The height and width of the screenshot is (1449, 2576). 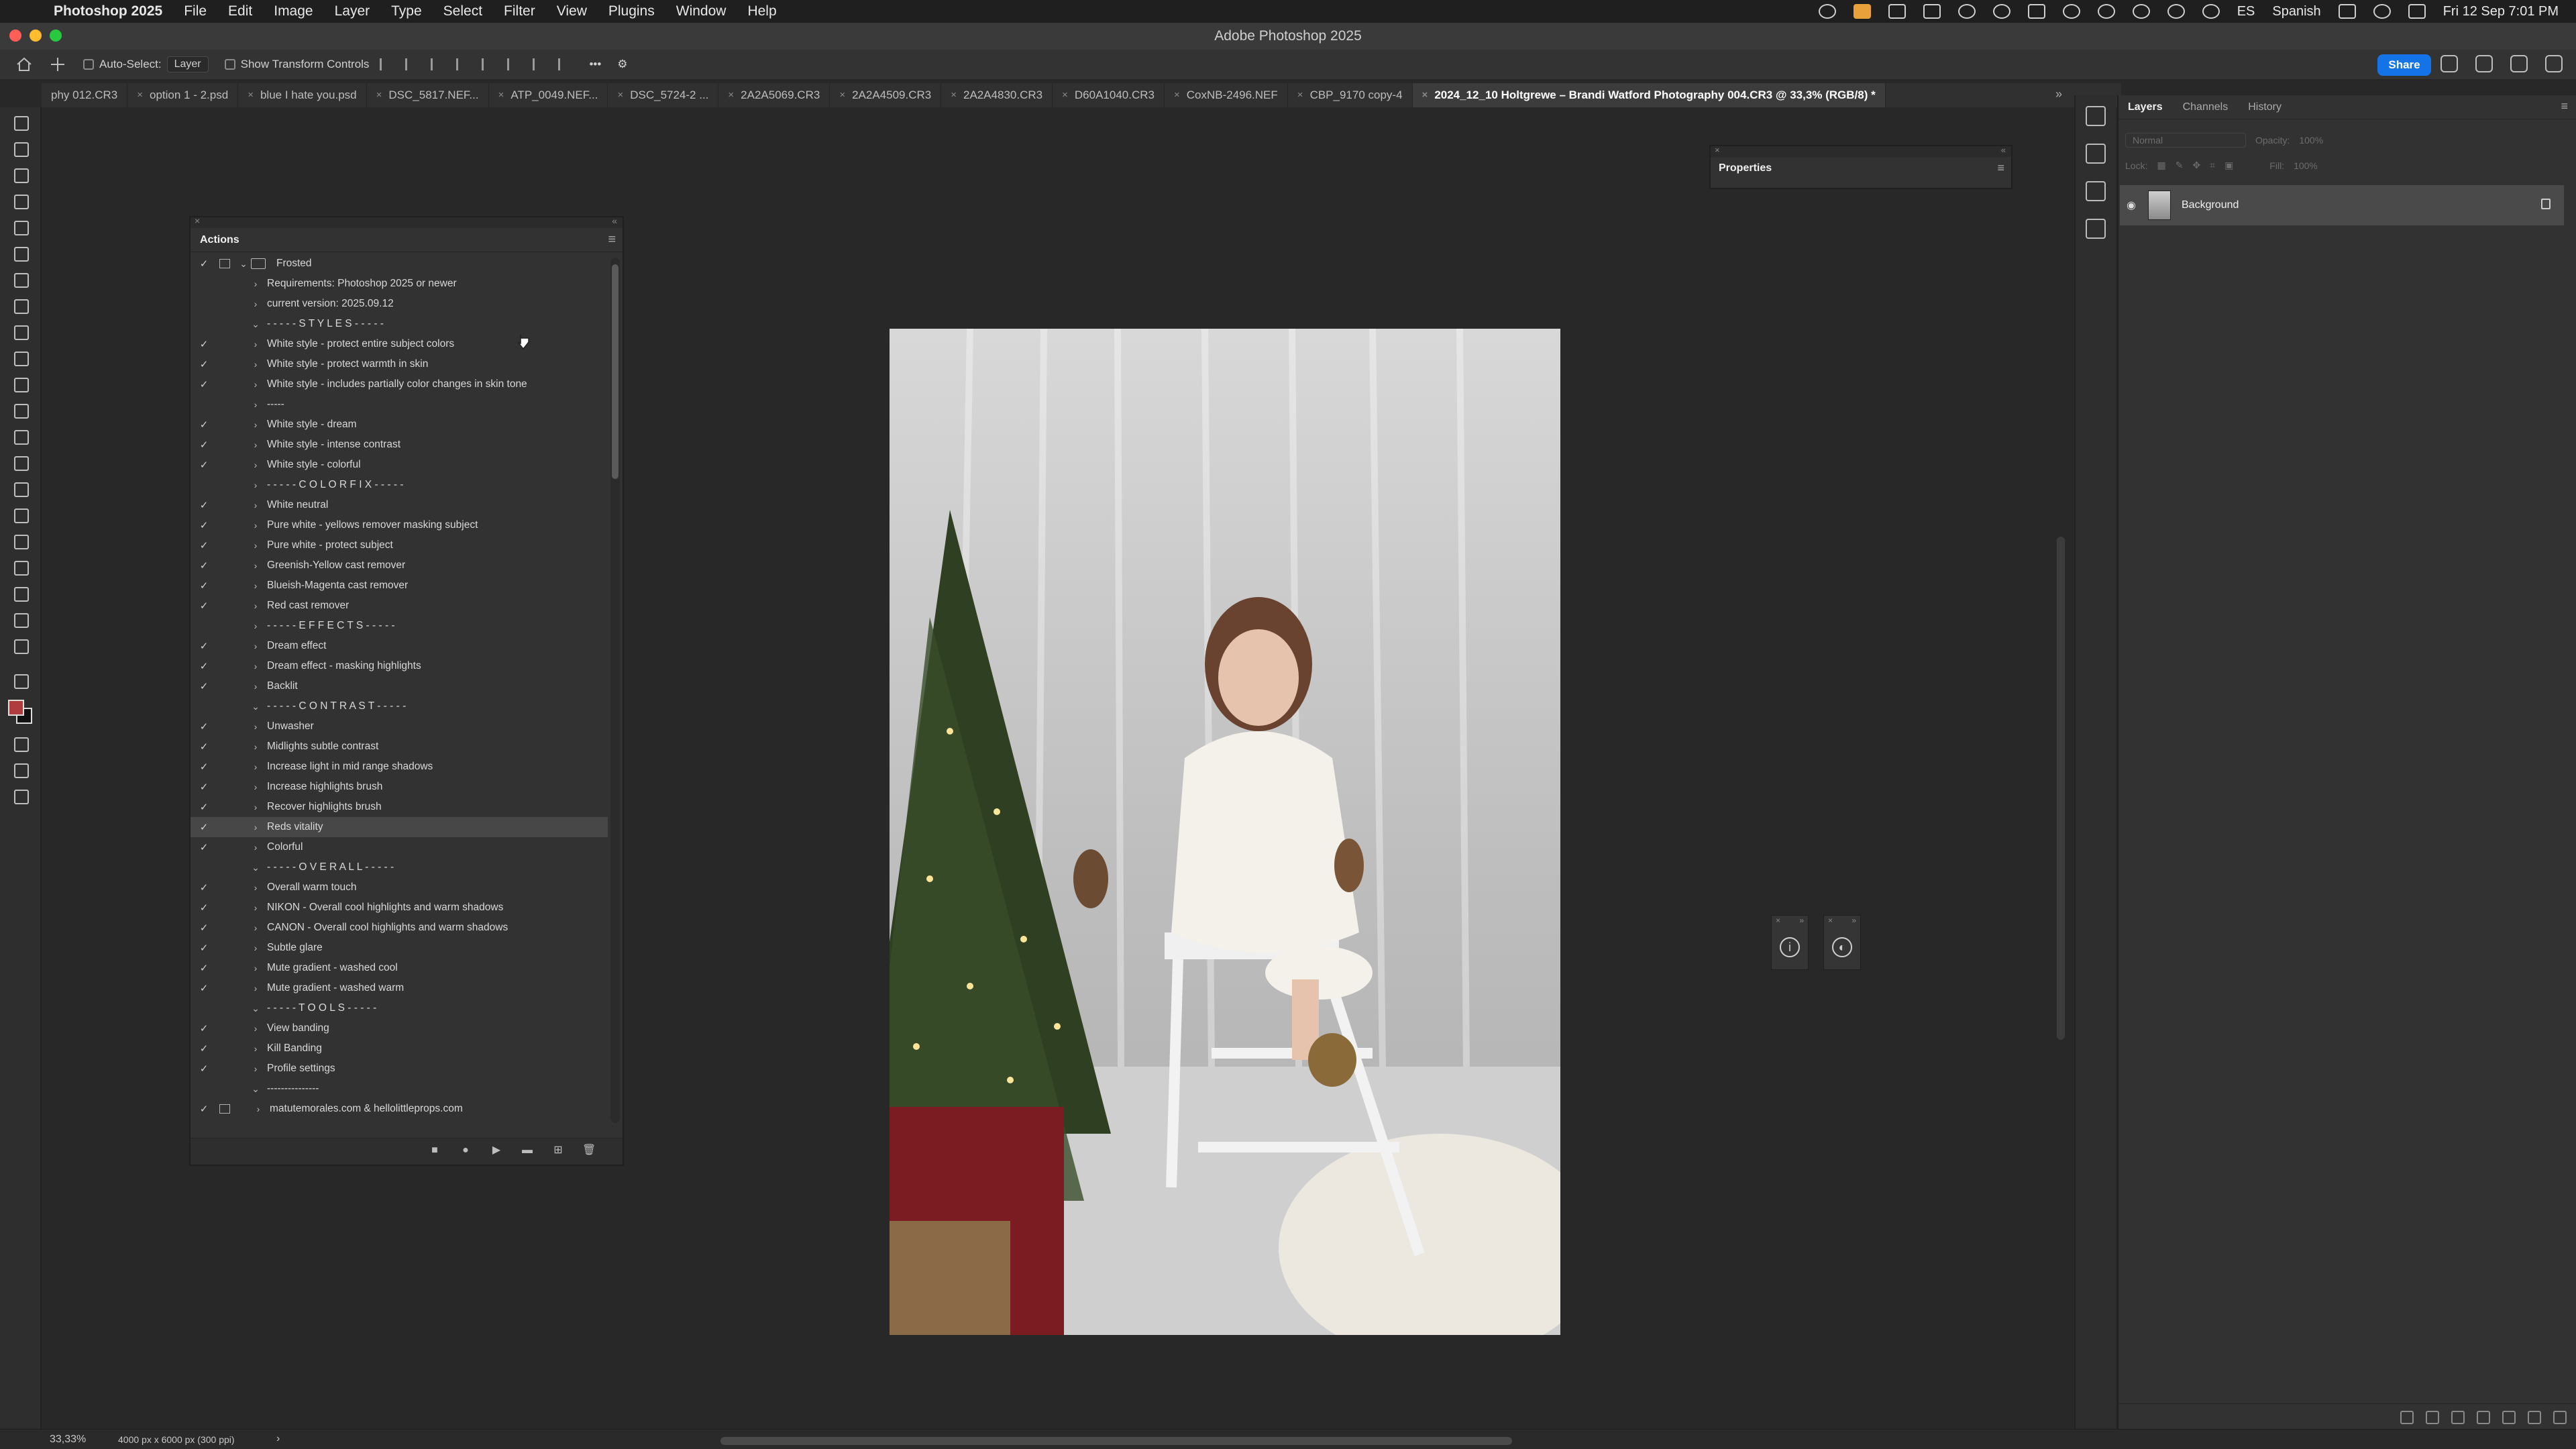 I want to click on menu-type: Type, so click(x=406, y=11).